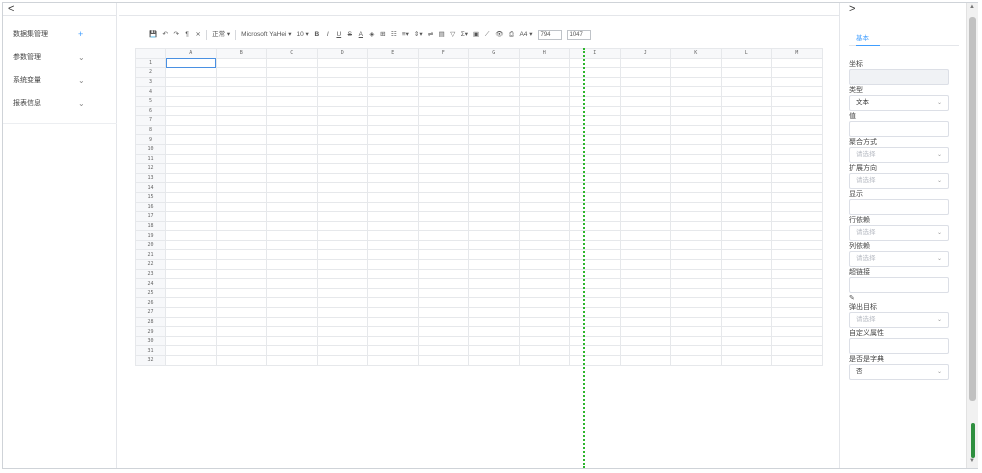 The width and height of the screenshot is (982, 473). Describe the element at coordinates (339, 35) in the screenshot. I see `underline-icon: U` at that location.